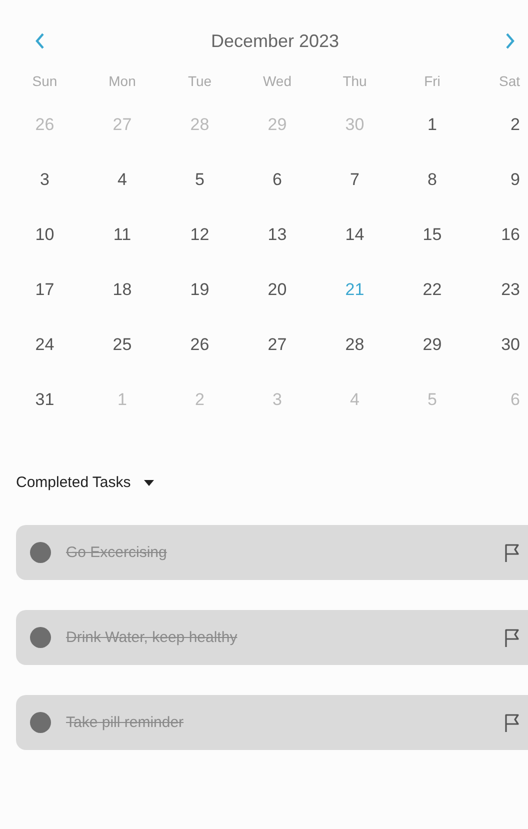  What do you see at coordinates (200, 345) in the screenshot?
I see `calendar-day: 26` at bounding box center [200, 345].